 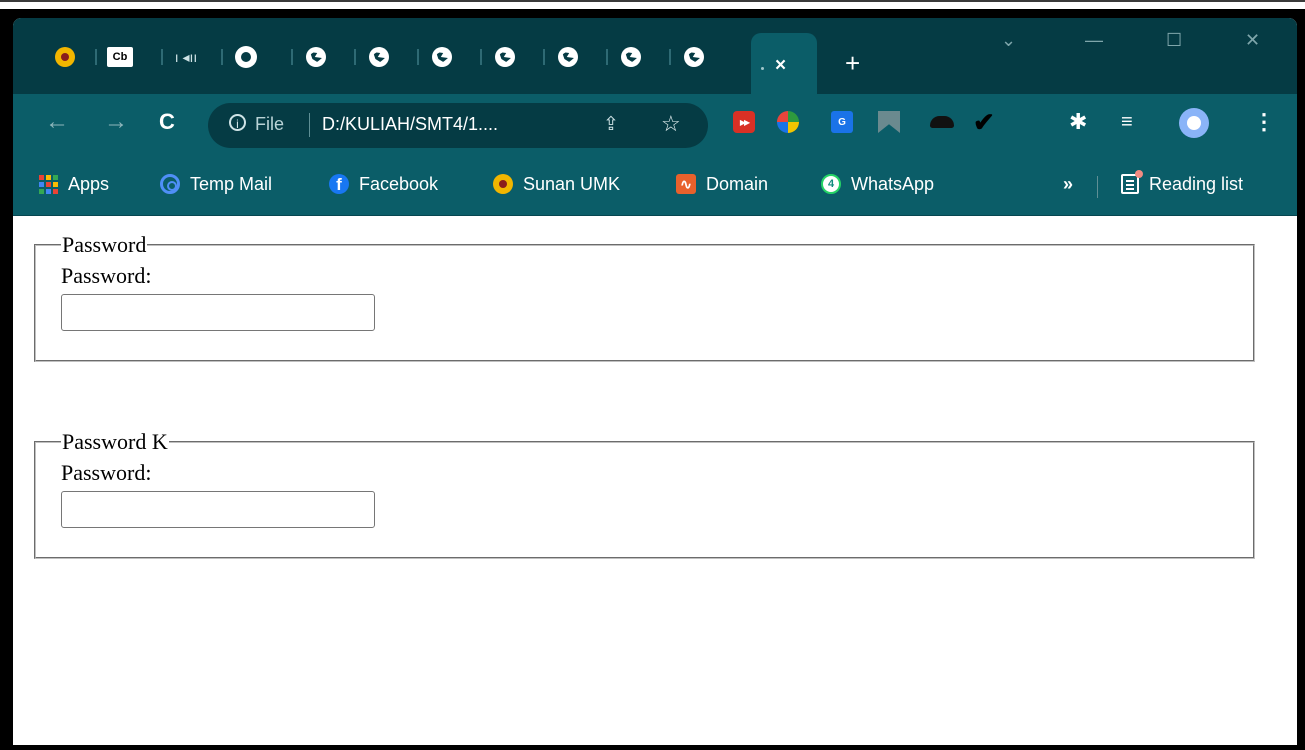 What do you see at coordinates (1132, 182) in the screenshot?
I see `reading-list-icon` at bounding box center [1132, 182].